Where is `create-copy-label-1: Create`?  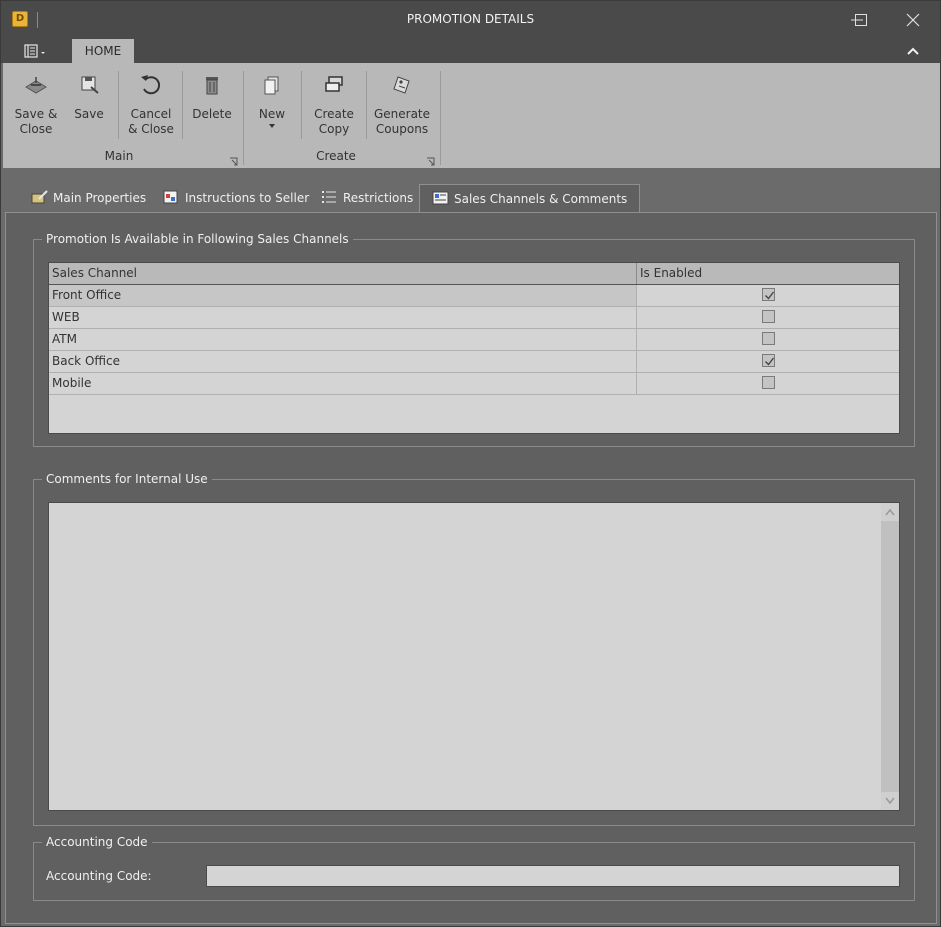
create-copy-label-1: Create is located at coordinates (334, 114).